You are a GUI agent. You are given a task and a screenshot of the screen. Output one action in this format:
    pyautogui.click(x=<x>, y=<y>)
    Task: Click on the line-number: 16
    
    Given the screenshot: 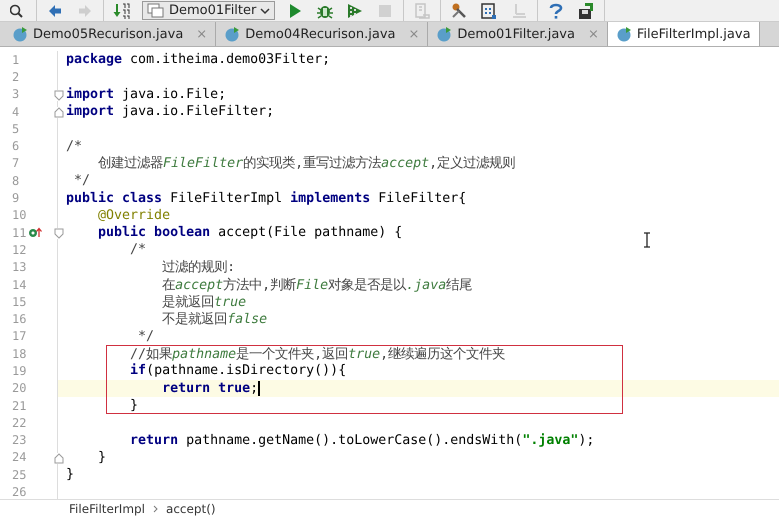 What is the action you would take?
    pyautogui.click(x=19, y=319)
    